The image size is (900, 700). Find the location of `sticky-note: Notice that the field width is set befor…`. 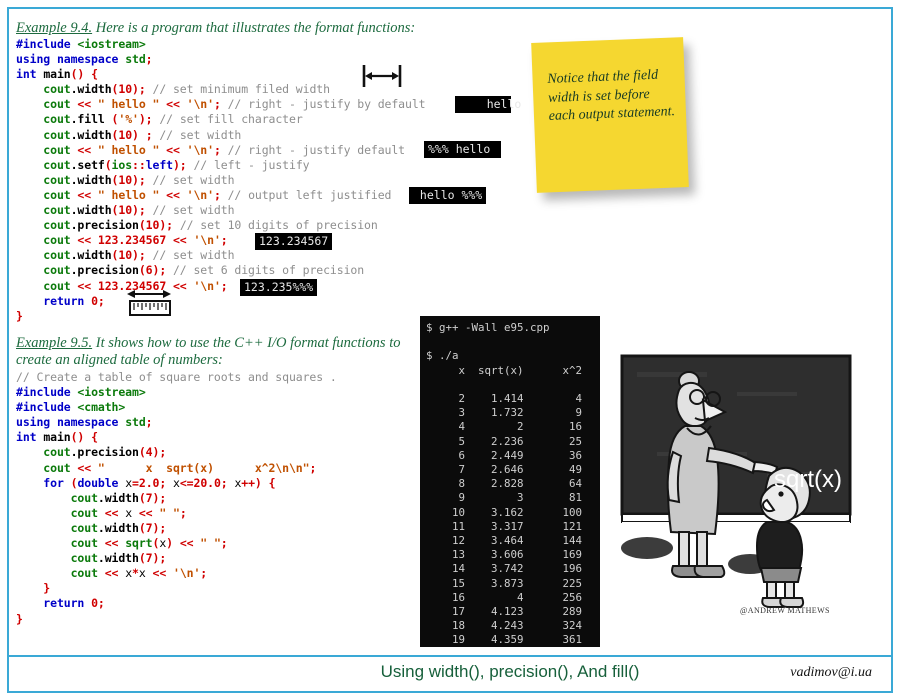

sticky-note: Notice that the field width is set befor… is located at coordinates (615, 118).